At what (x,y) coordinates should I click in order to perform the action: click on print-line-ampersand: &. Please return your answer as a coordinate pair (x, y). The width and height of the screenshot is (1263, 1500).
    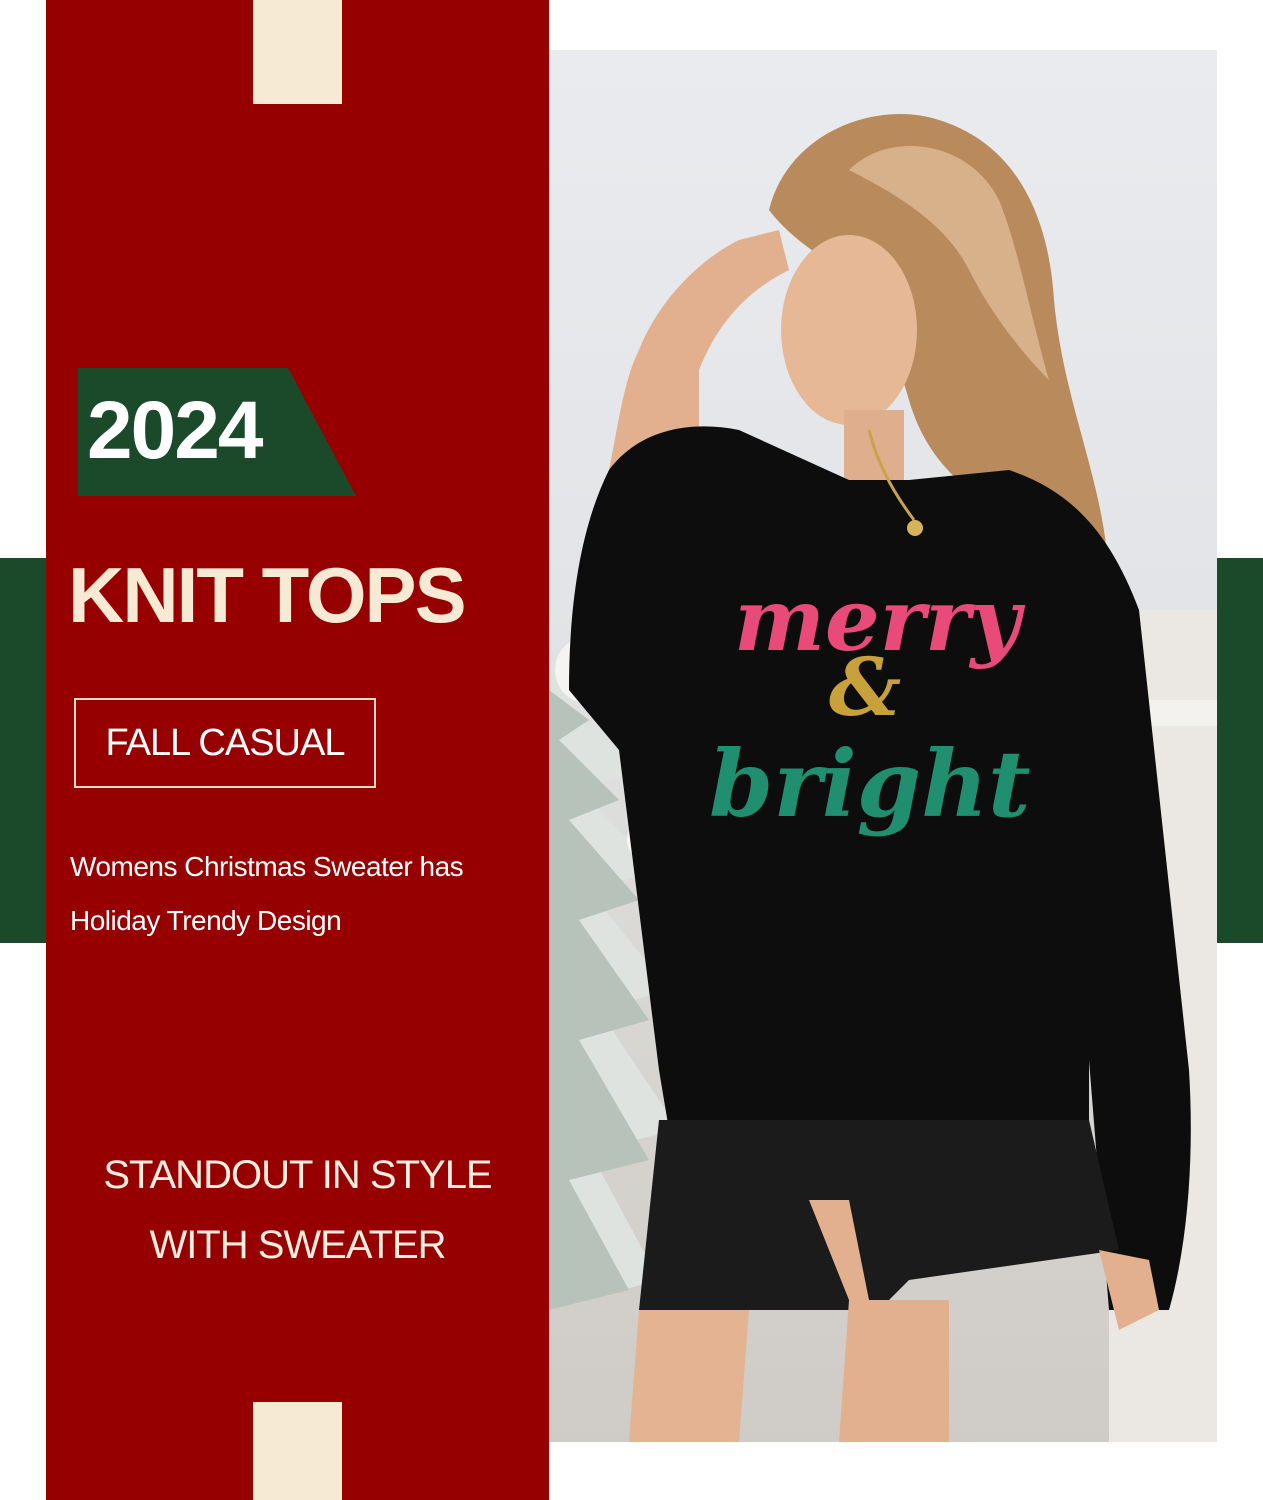
    Looking at the image, I should click on (865, 687).